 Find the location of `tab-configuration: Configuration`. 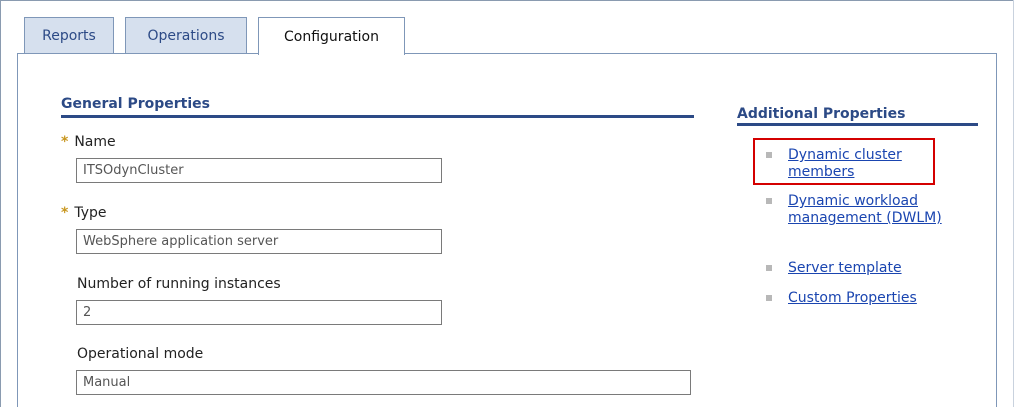

tab-configuration: Configuration is located at coordinates (331, 36).